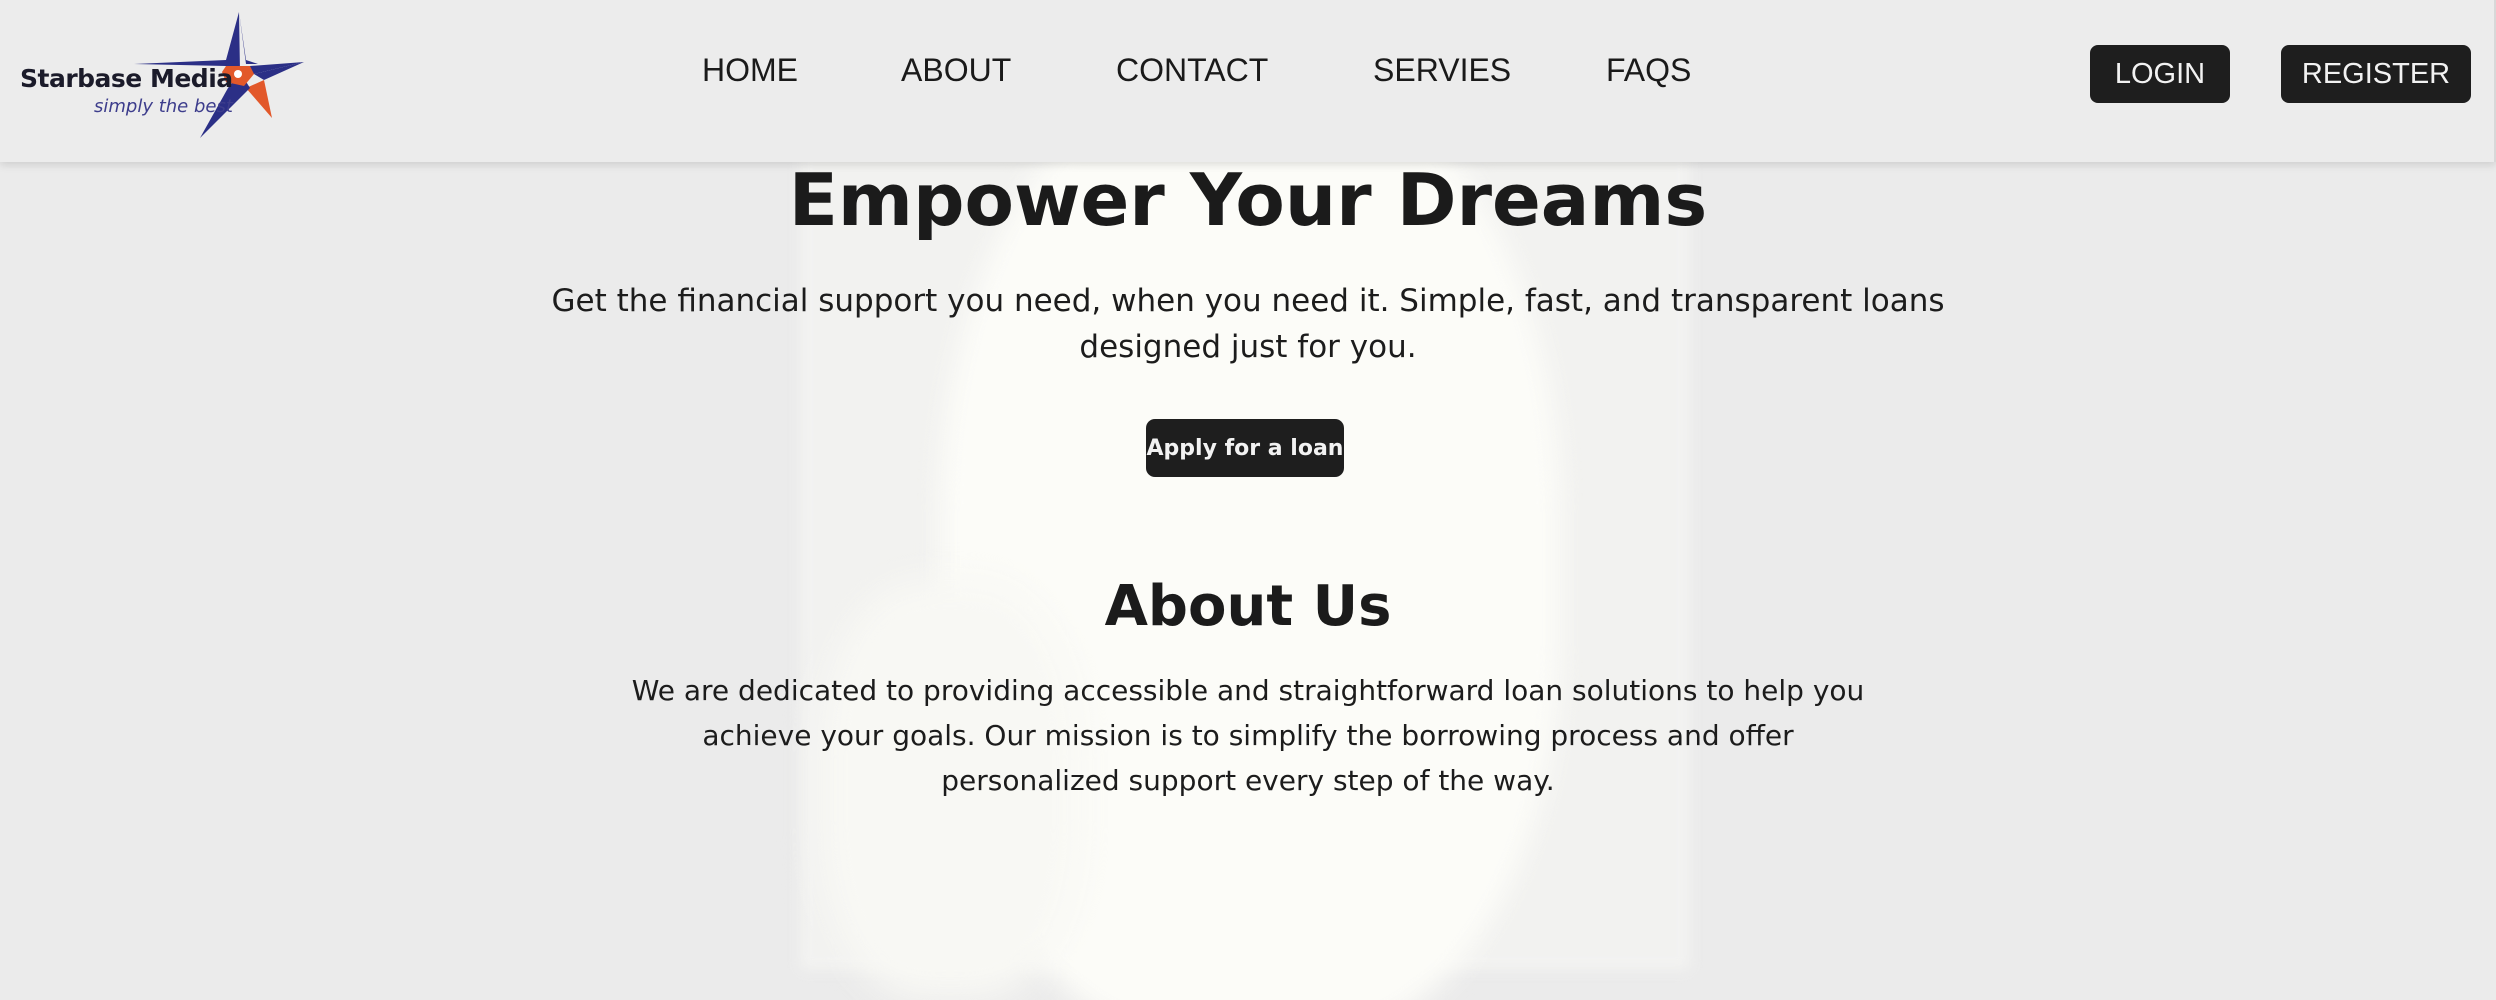 This screenshot has width=2496, height=1000. I want to click on nav-item-home: HOME, so click(750, 70).